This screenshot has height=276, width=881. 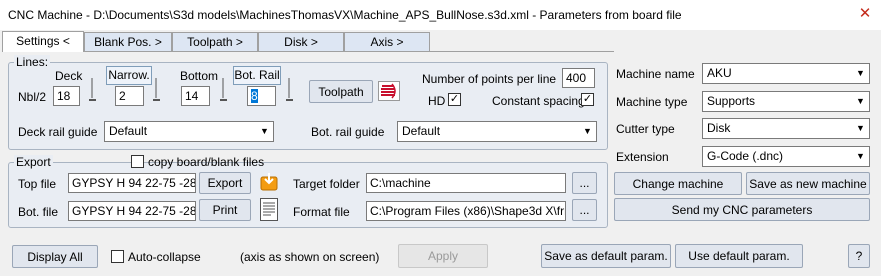 What do you see at coordinates (587, 99) in the screenshot?
I see `constant-spacing-checkbox: ✓` at bounding box center [587, 99].